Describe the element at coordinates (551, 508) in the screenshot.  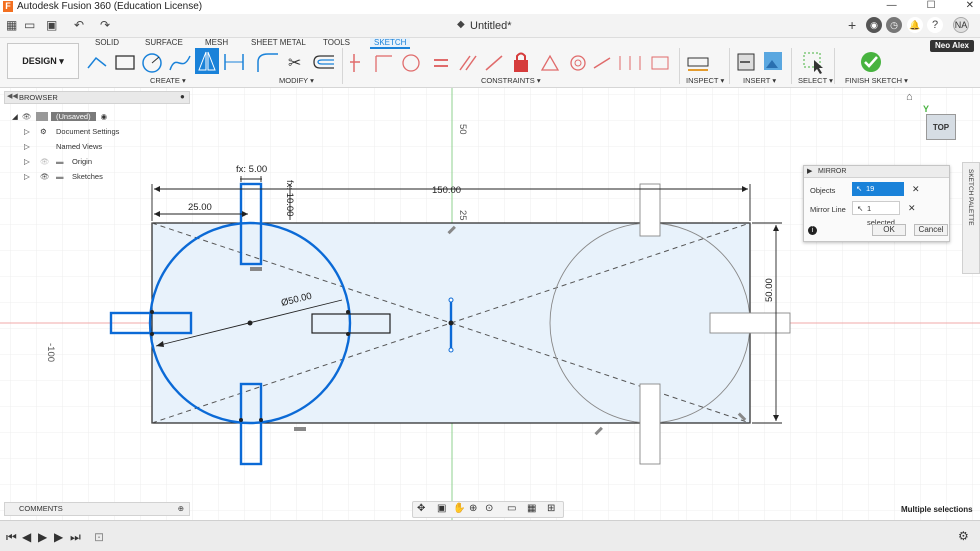
I see `viewports-icon: ⊞` at that location.